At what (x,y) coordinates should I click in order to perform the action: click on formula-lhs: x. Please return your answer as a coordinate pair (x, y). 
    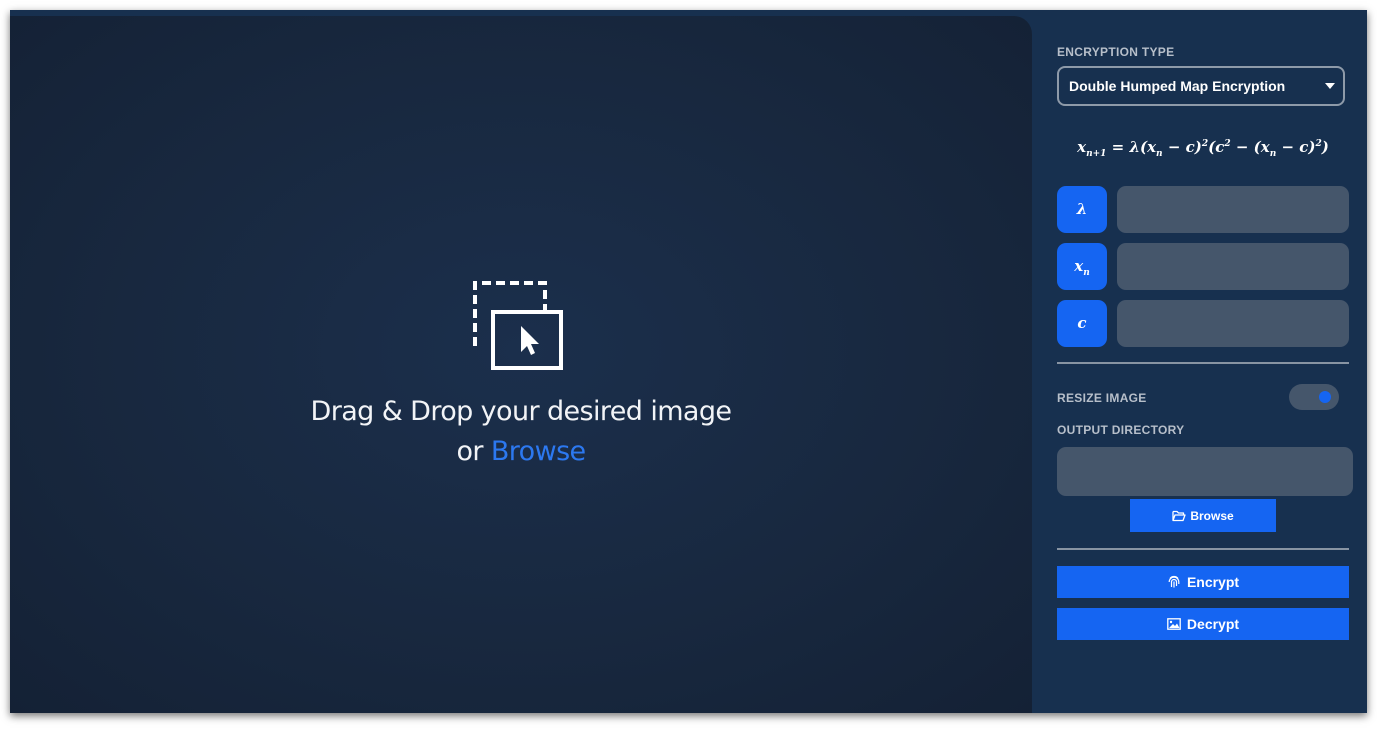
    Looking at the image, I should click on (1082, 147).